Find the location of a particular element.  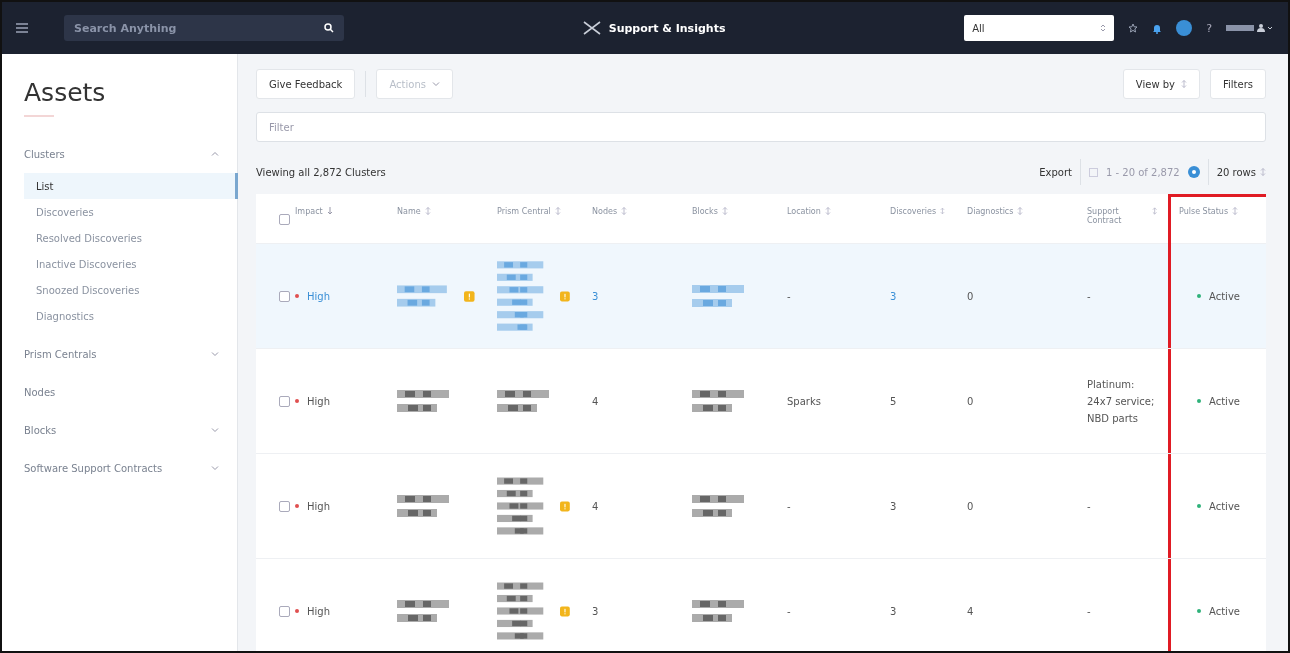

sidebar-item: Diagnostics is located at coordinates (131, 316).